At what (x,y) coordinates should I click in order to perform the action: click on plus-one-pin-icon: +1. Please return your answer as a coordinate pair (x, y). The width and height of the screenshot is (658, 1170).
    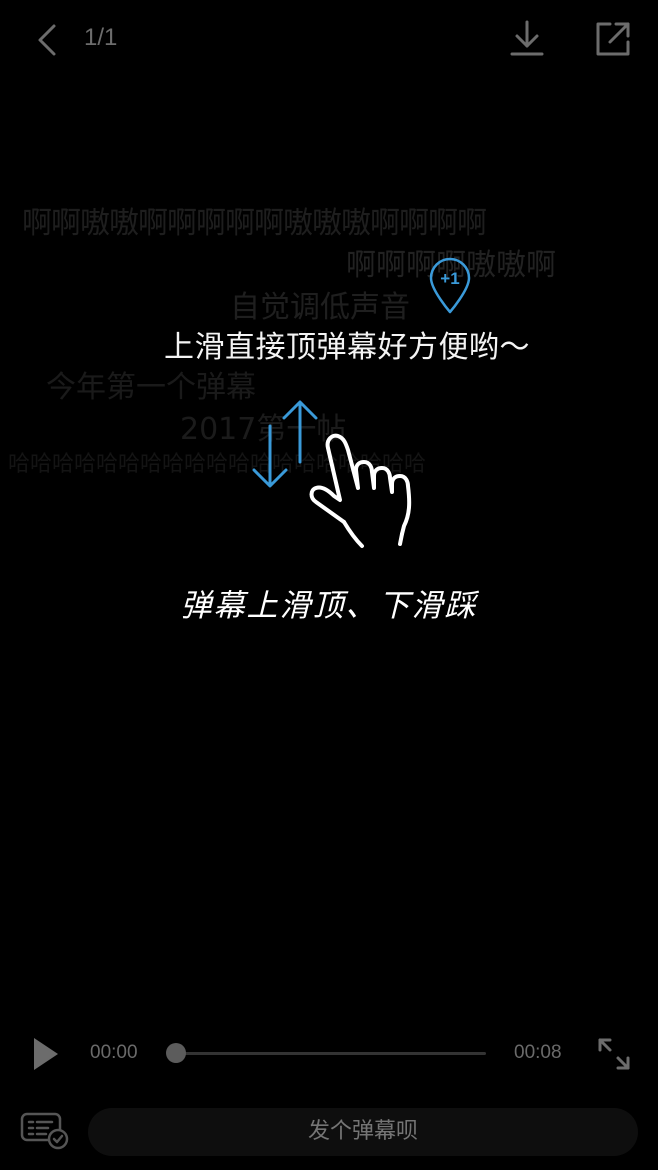
    Looking at the image, I should click on (450, 286).